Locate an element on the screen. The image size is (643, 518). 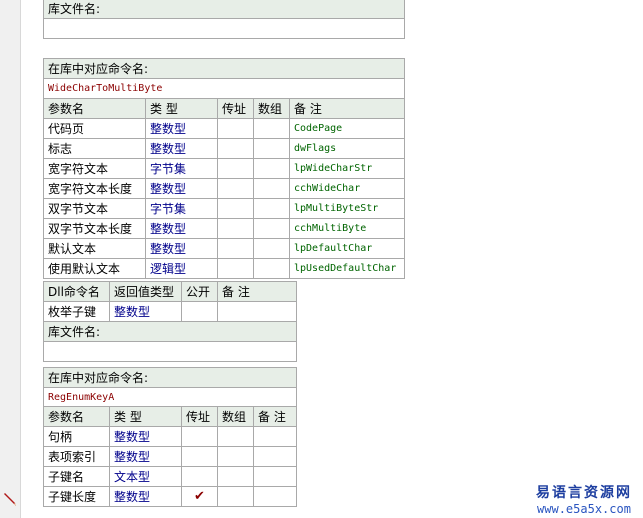
param-row: 子键名 文本型 is located at coordinates (170, 476).